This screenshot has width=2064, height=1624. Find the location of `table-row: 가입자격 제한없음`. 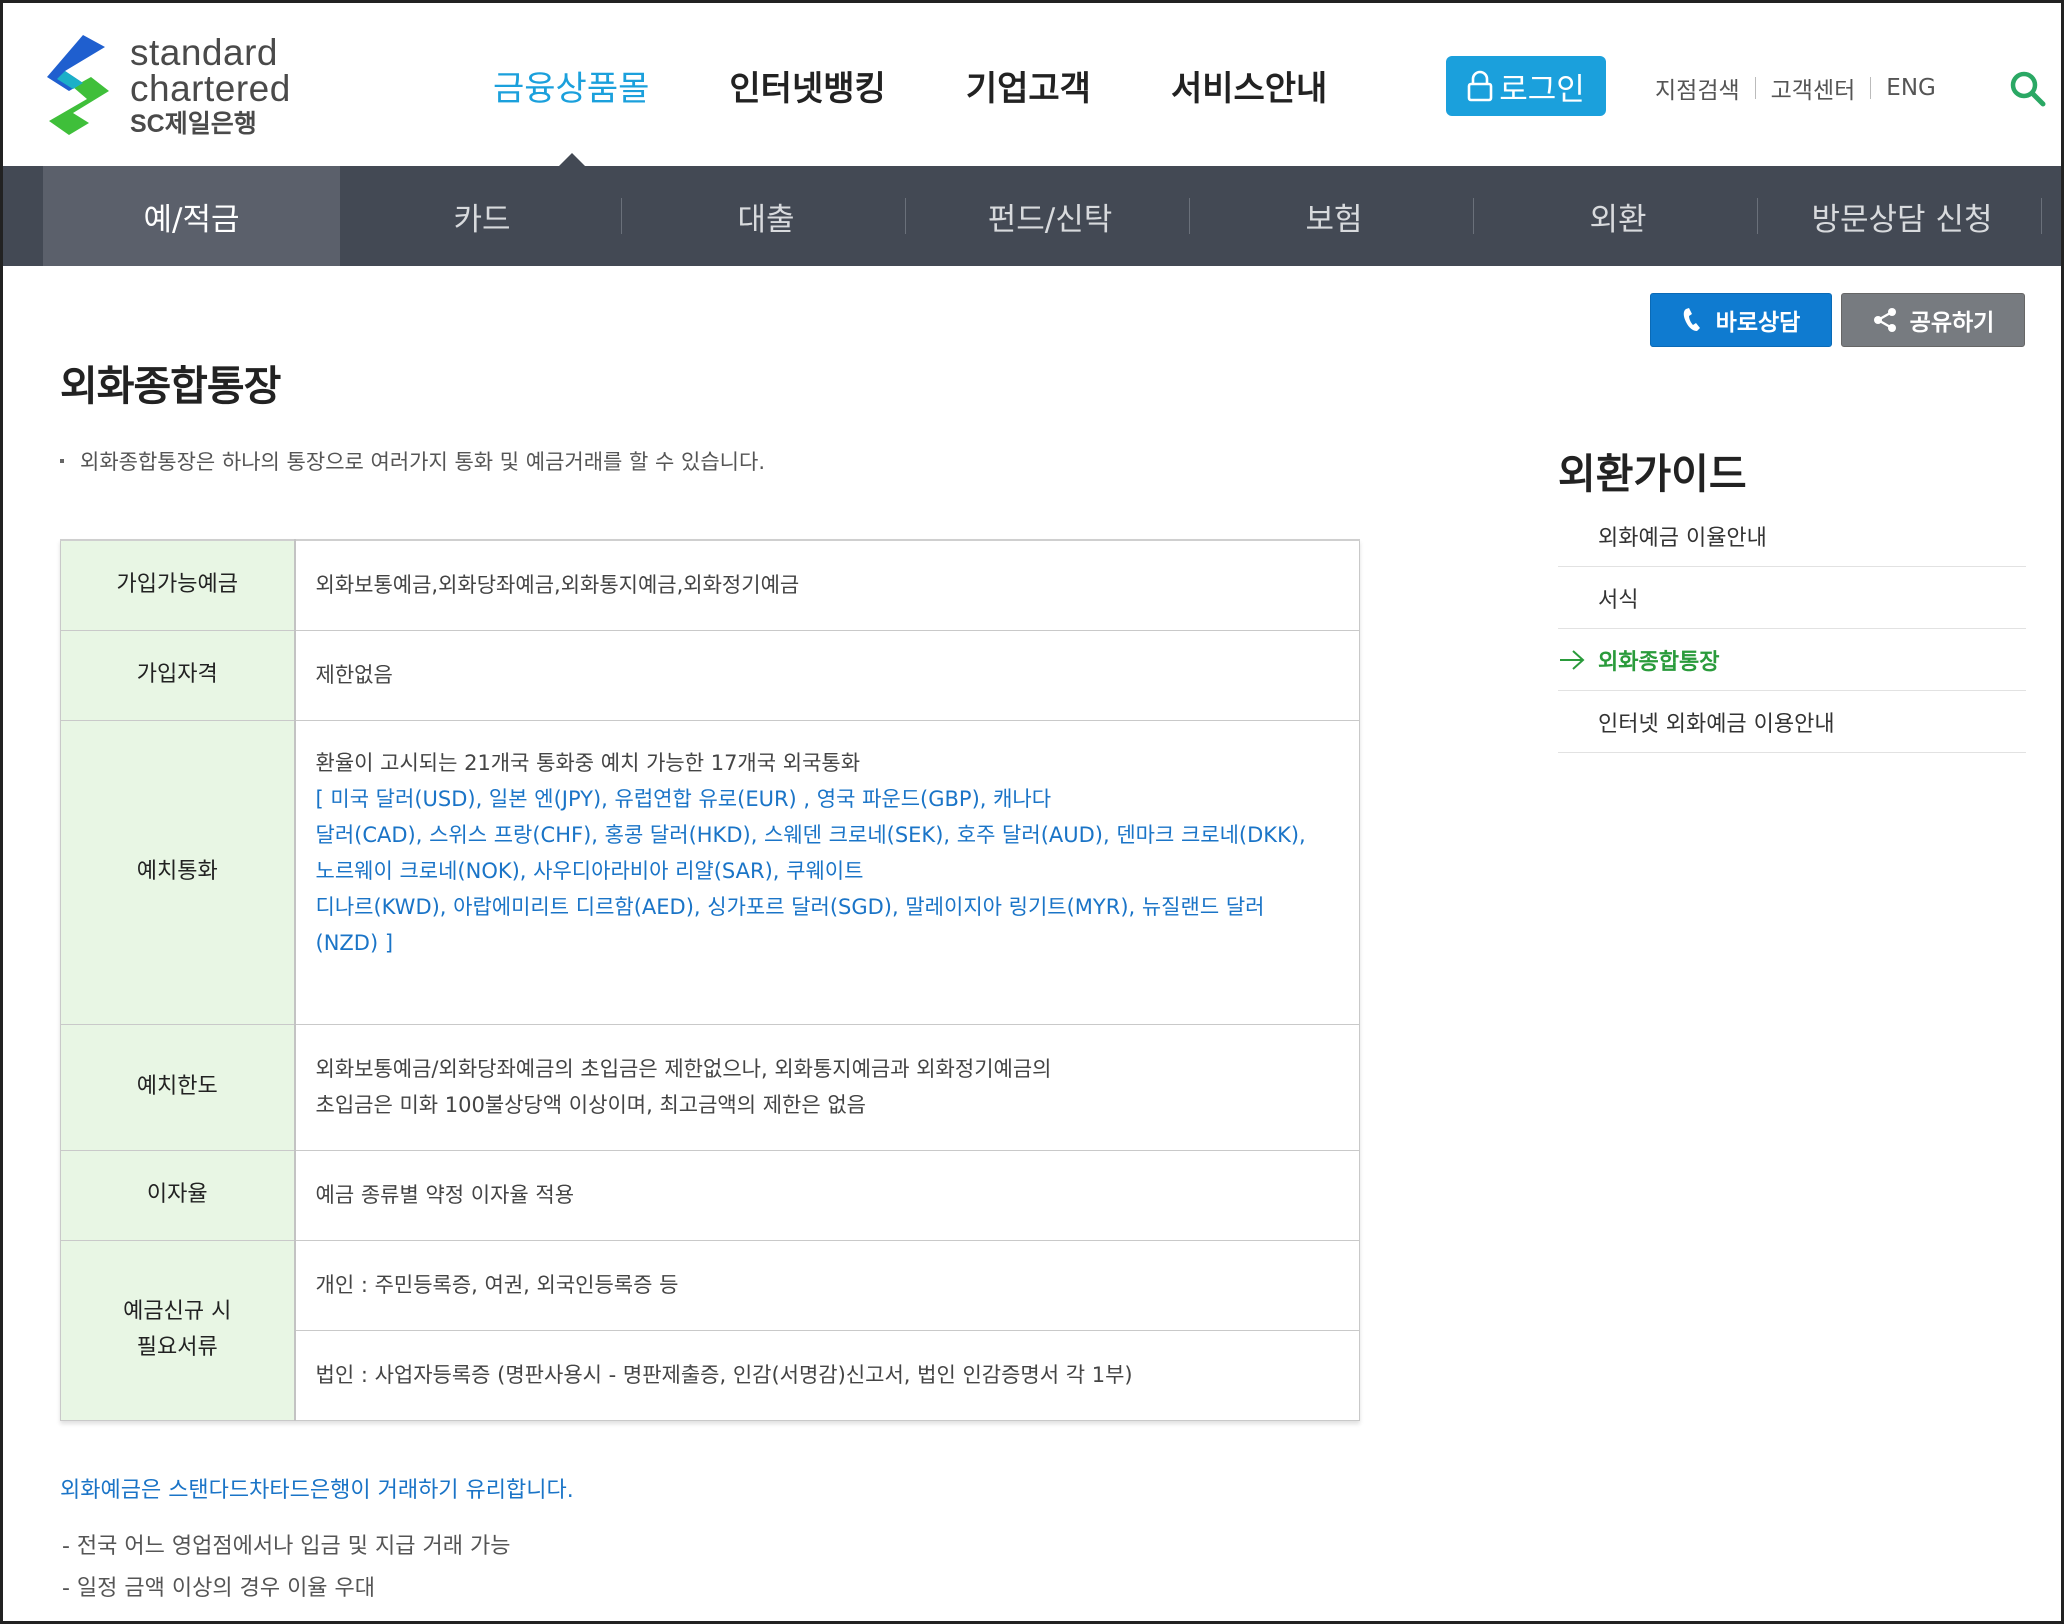

table-row: 가입자격 제한없음 is located at coordinates (710, 675).